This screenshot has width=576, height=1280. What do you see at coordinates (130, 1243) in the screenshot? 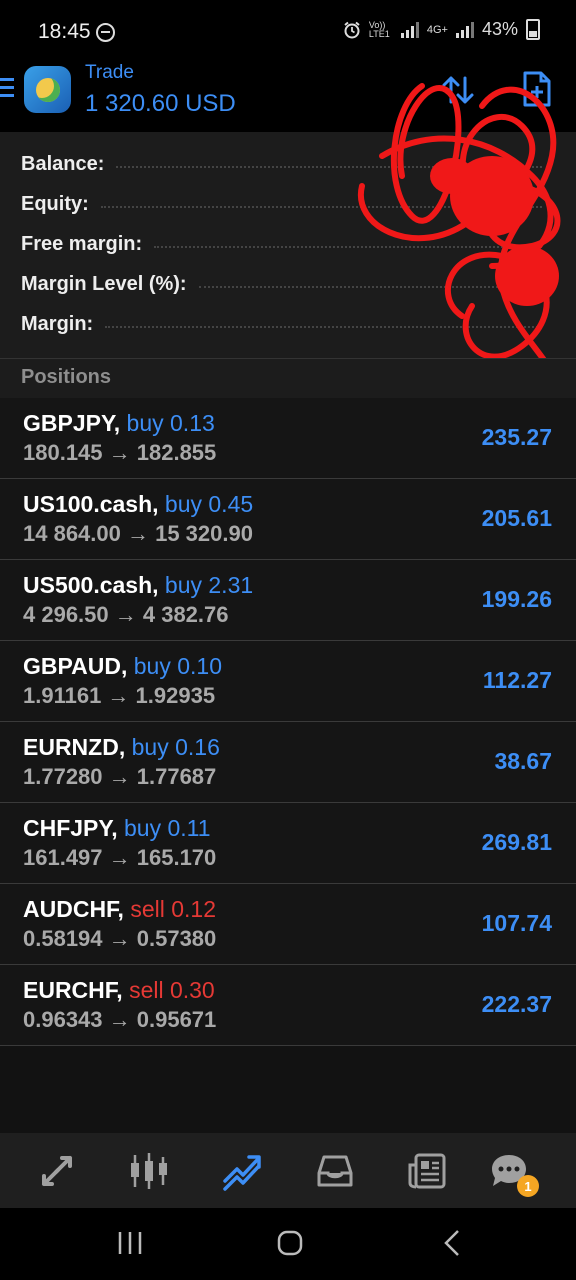
I see `recents-icon` at bounding box center [130, 1243].